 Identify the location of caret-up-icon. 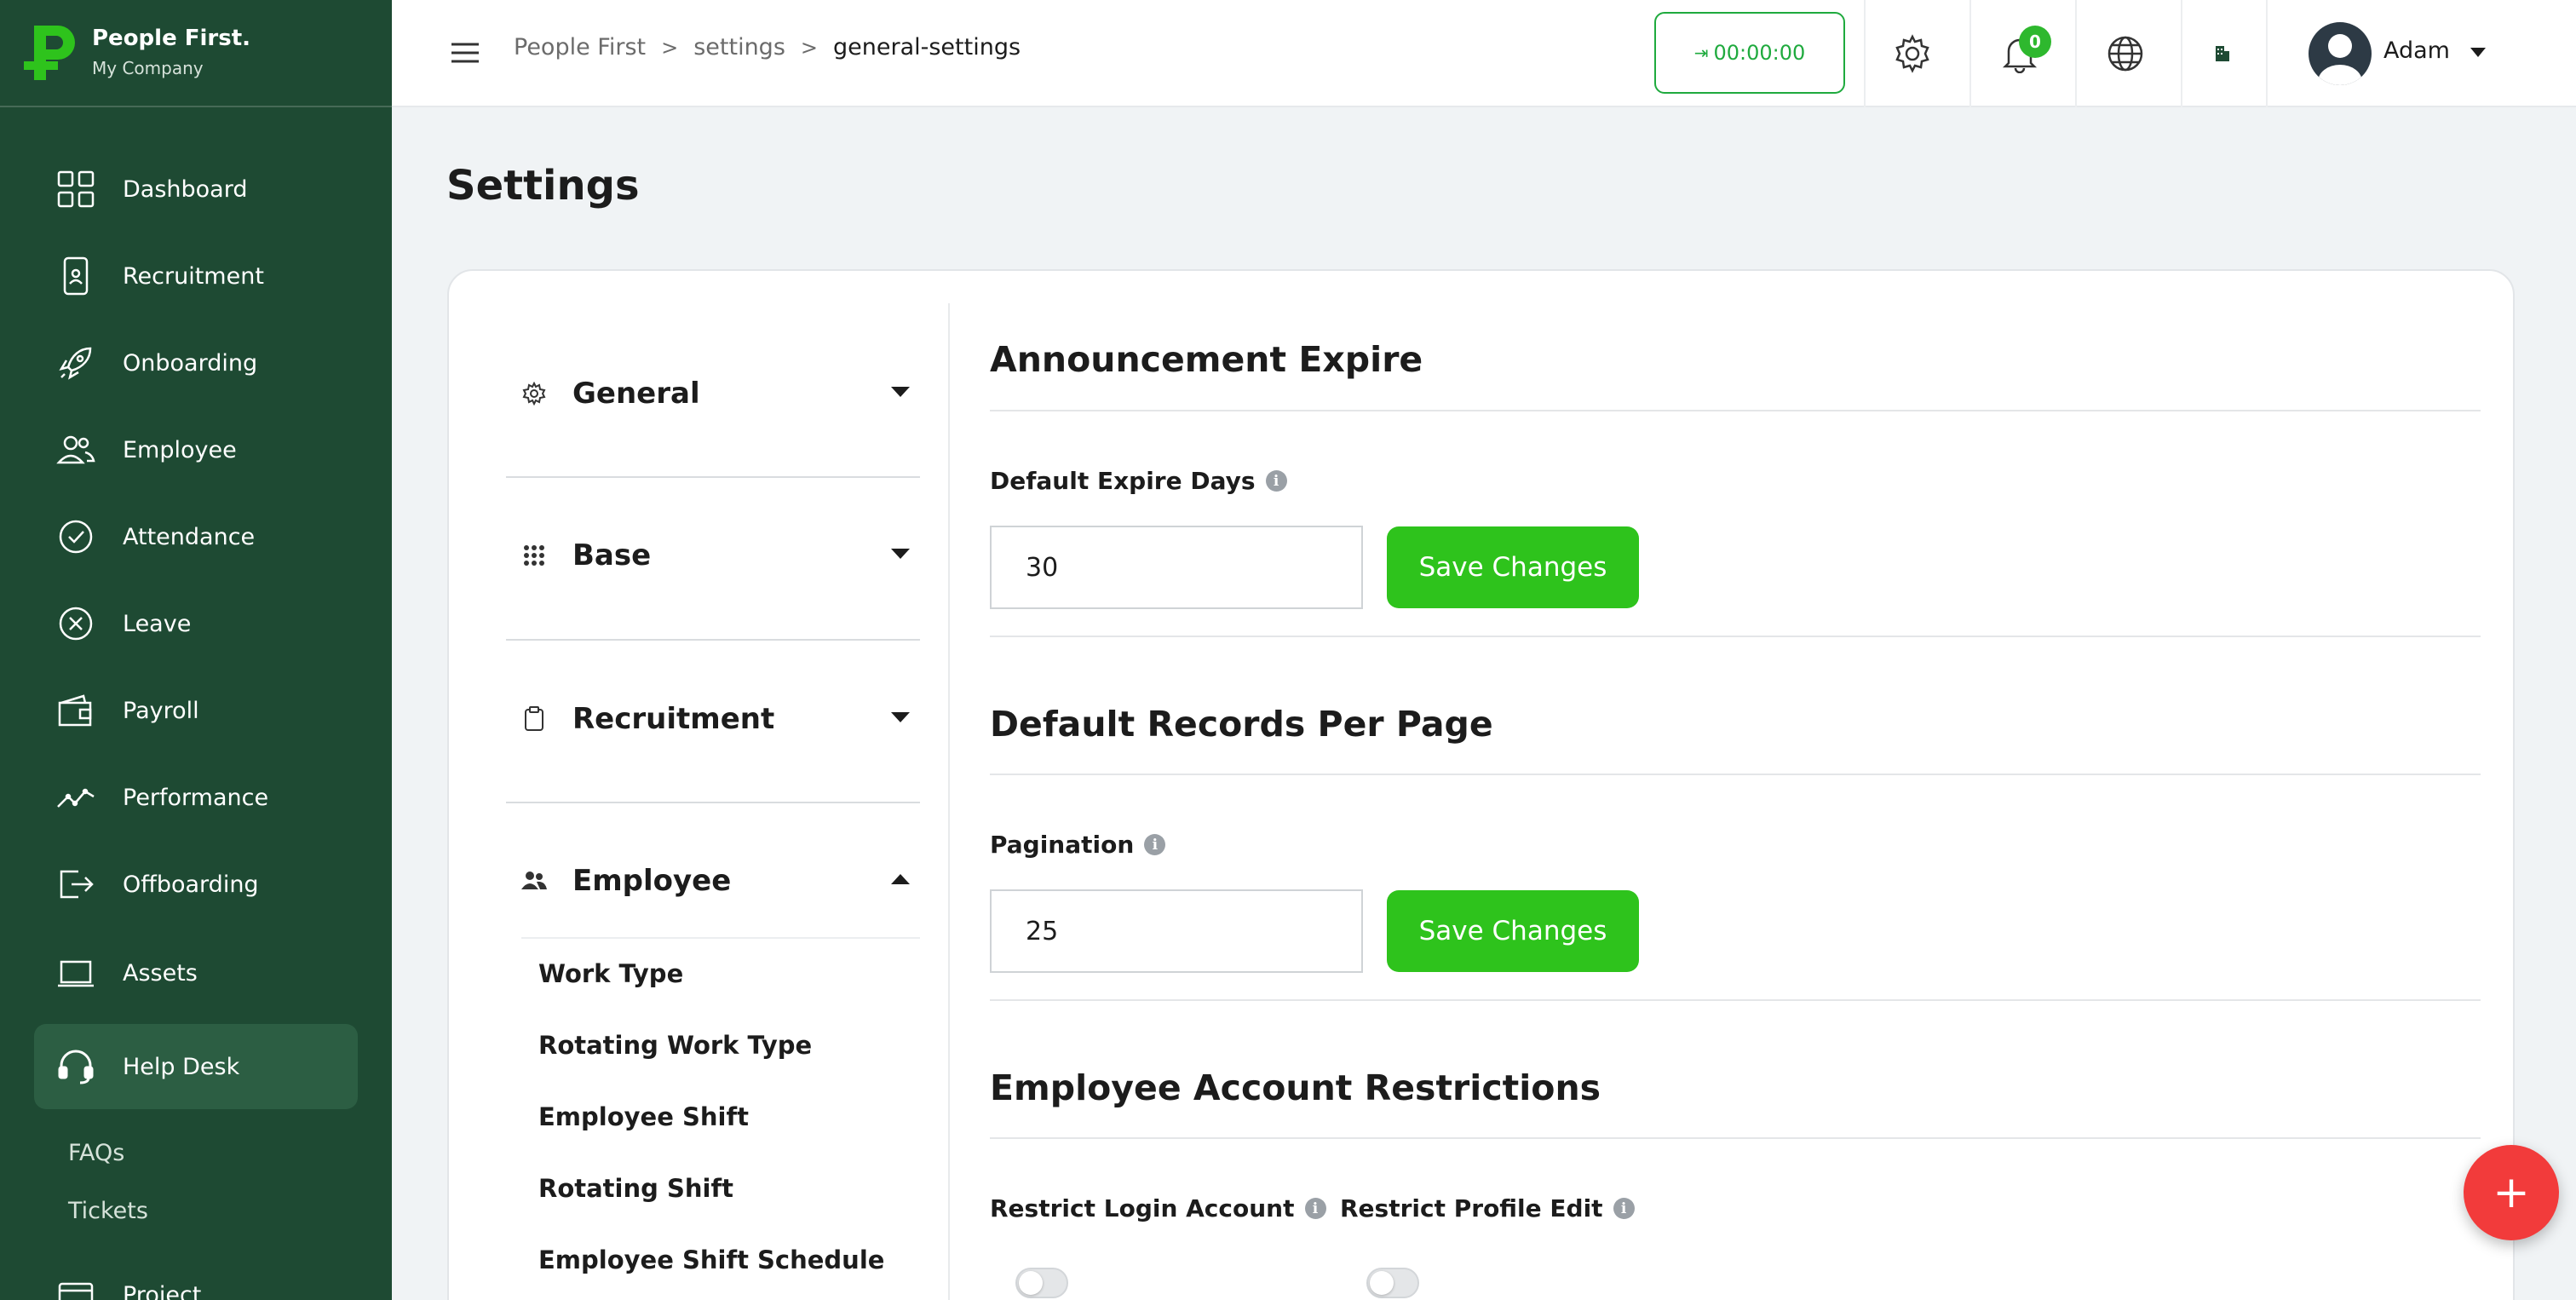
(901, 879).